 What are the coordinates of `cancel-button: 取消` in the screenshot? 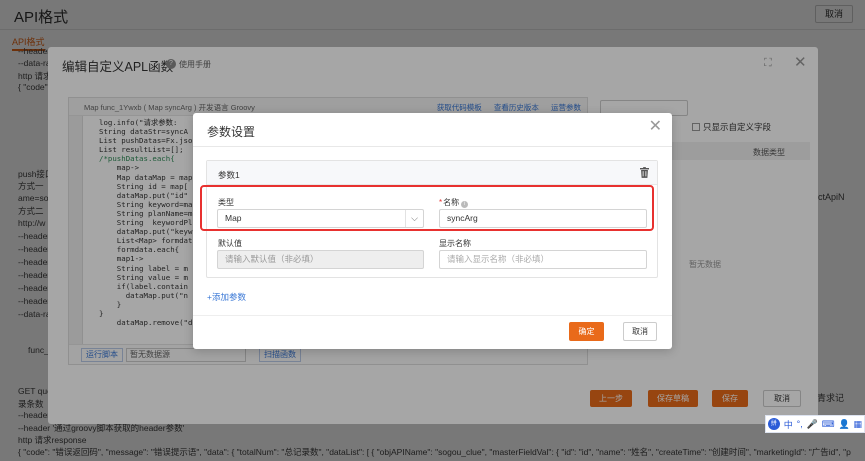 It's located at (640, 331).